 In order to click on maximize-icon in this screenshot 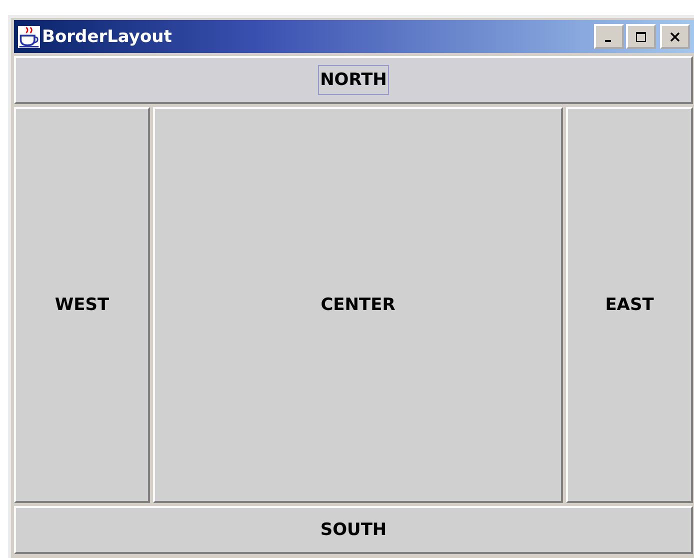, I will do `click(641, 37)`.